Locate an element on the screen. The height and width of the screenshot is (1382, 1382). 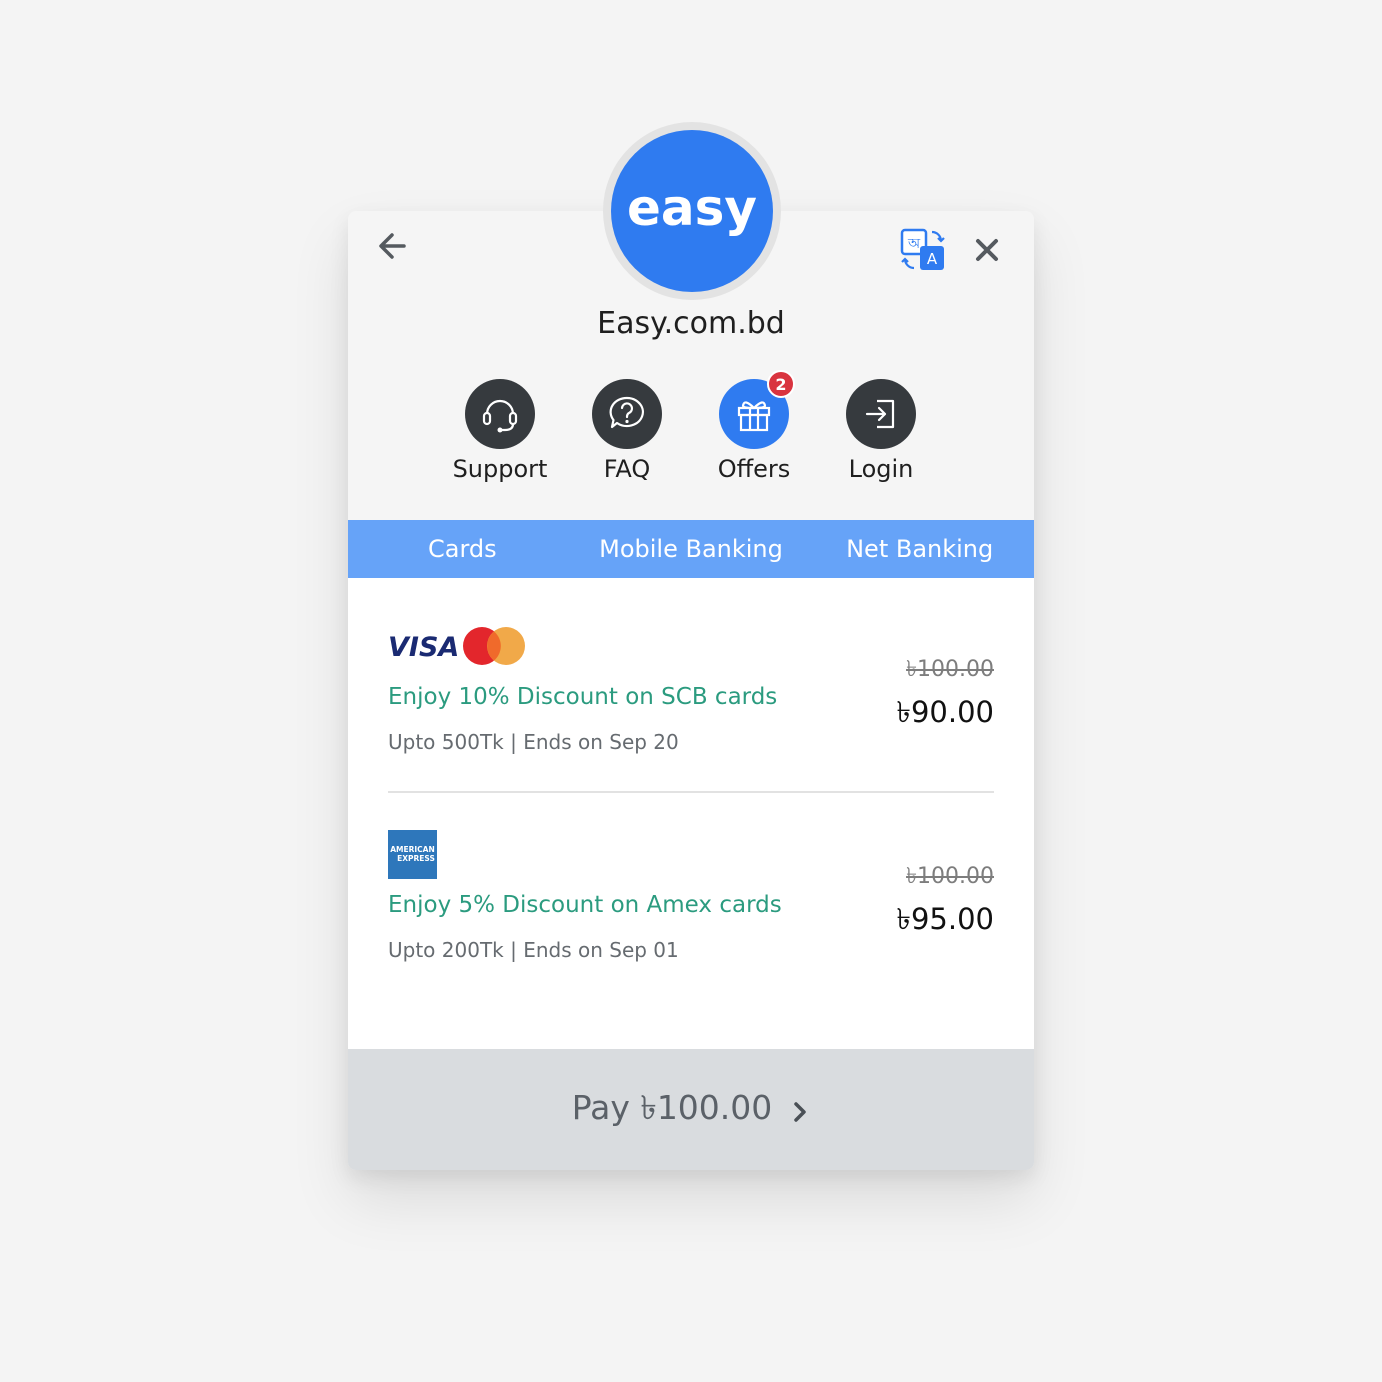
pay-button: Pay ৳100.00 is located at coordinates (691, 1109).